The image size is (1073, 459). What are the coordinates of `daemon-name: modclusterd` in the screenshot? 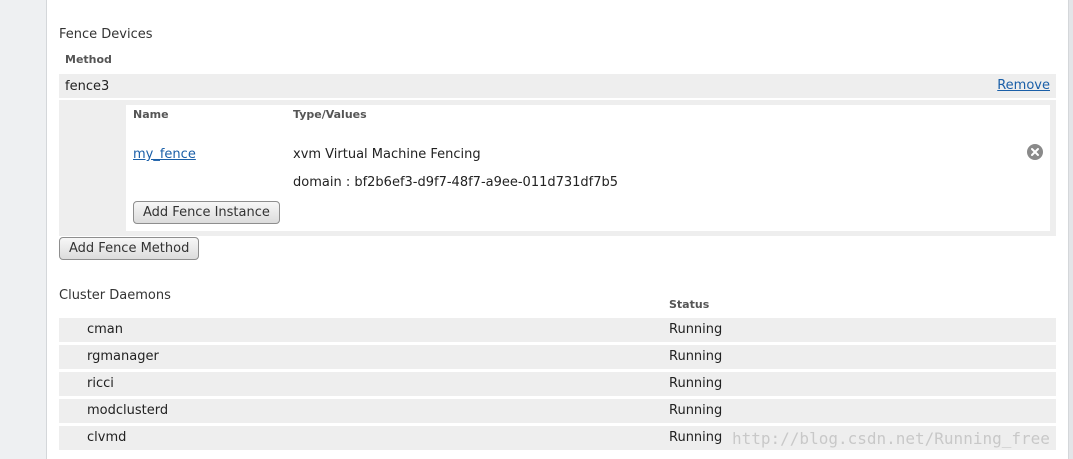 It's located at (128, 410).